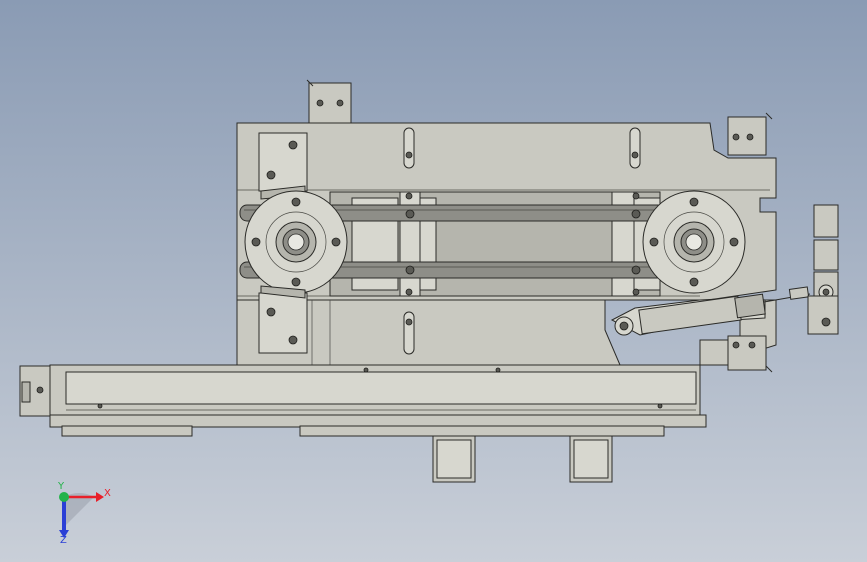 The width and height of the screenshot is (867, 562). Describe the element at coordinates (296, 242) in the screenshot. I see `left-flange-wheel` at that location.